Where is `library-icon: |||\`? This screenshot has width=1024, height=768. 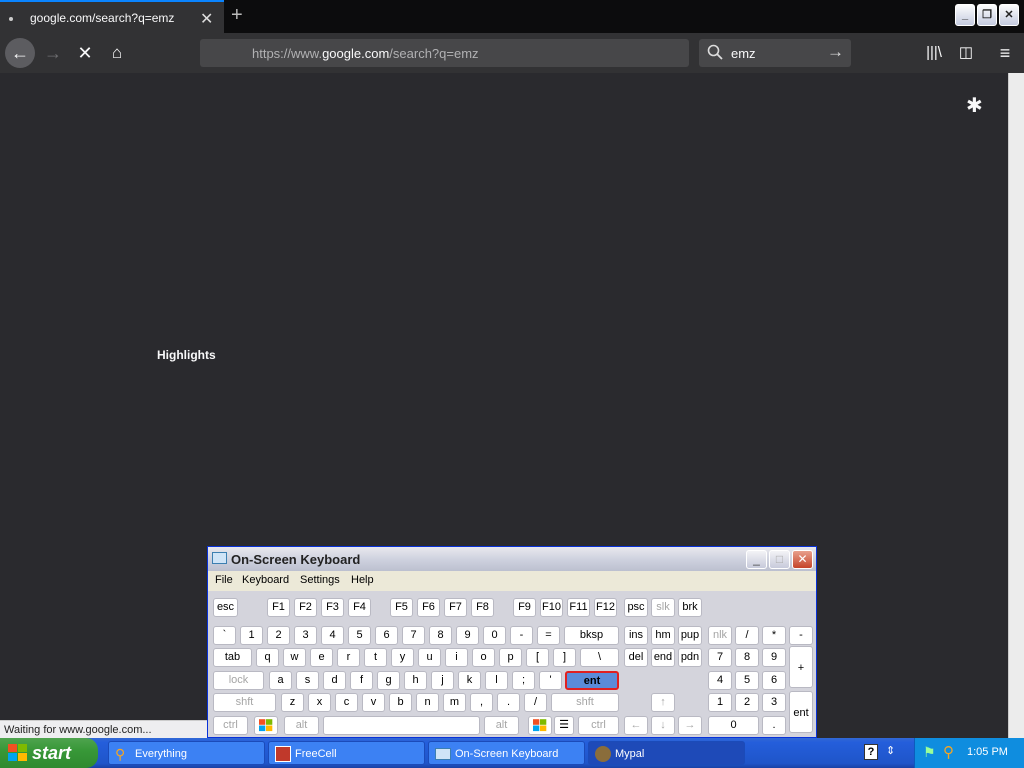
library-icon: |||\ is located at coordinates (934, 53).